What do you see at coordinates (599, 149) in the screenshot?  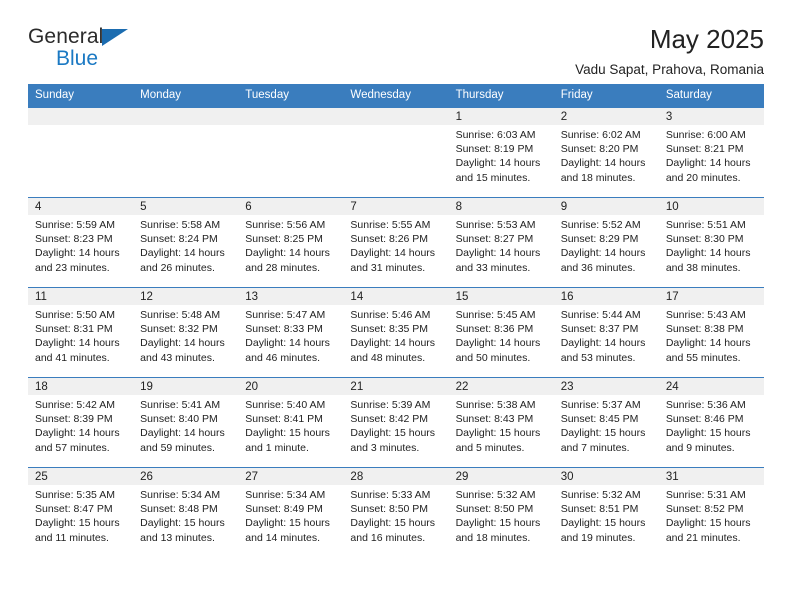 I see `sunset-text: Sunset: 8:20 PM` at bounding box center [599, 149].